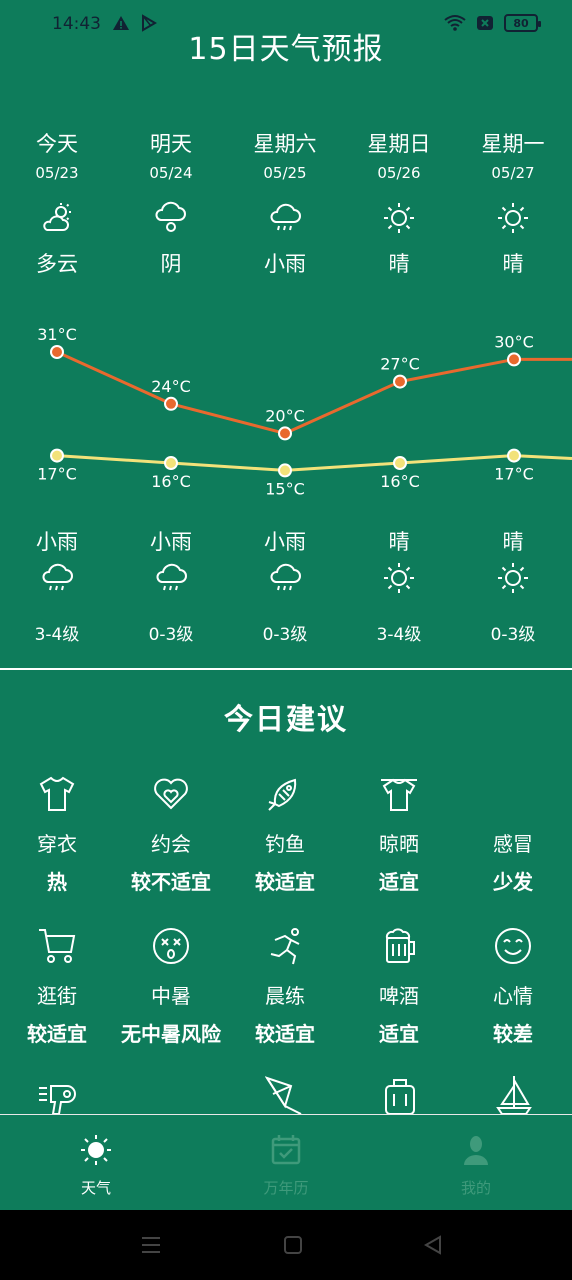  Describe the element at coordinates (285, 996) in the screenshot. I see `advice-name: 晨练` at that location.